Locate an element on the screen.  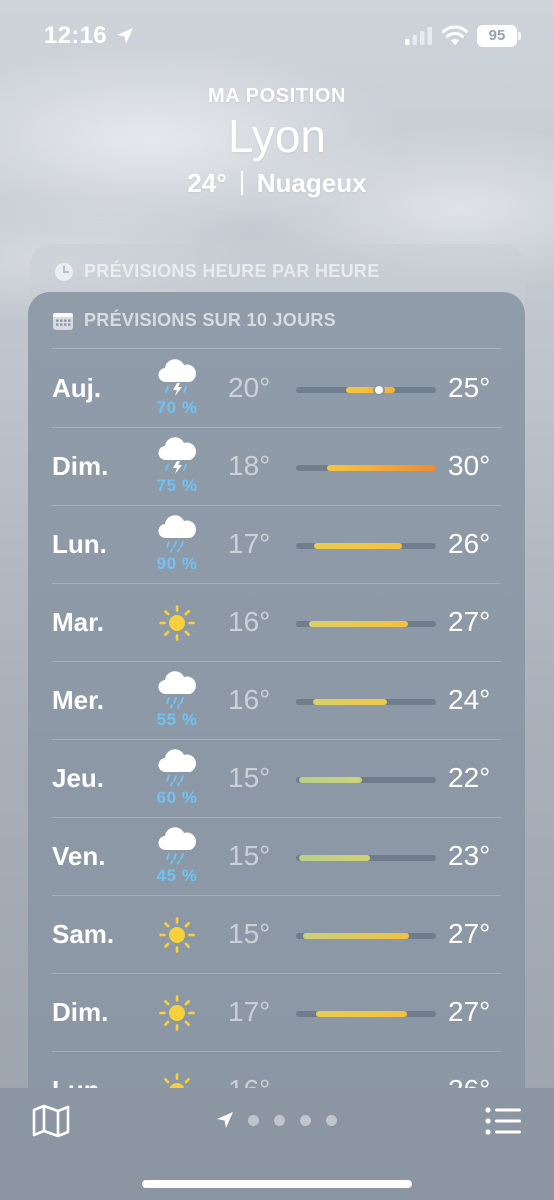
bottom-toolbar is located at coordinates (277, 1144).